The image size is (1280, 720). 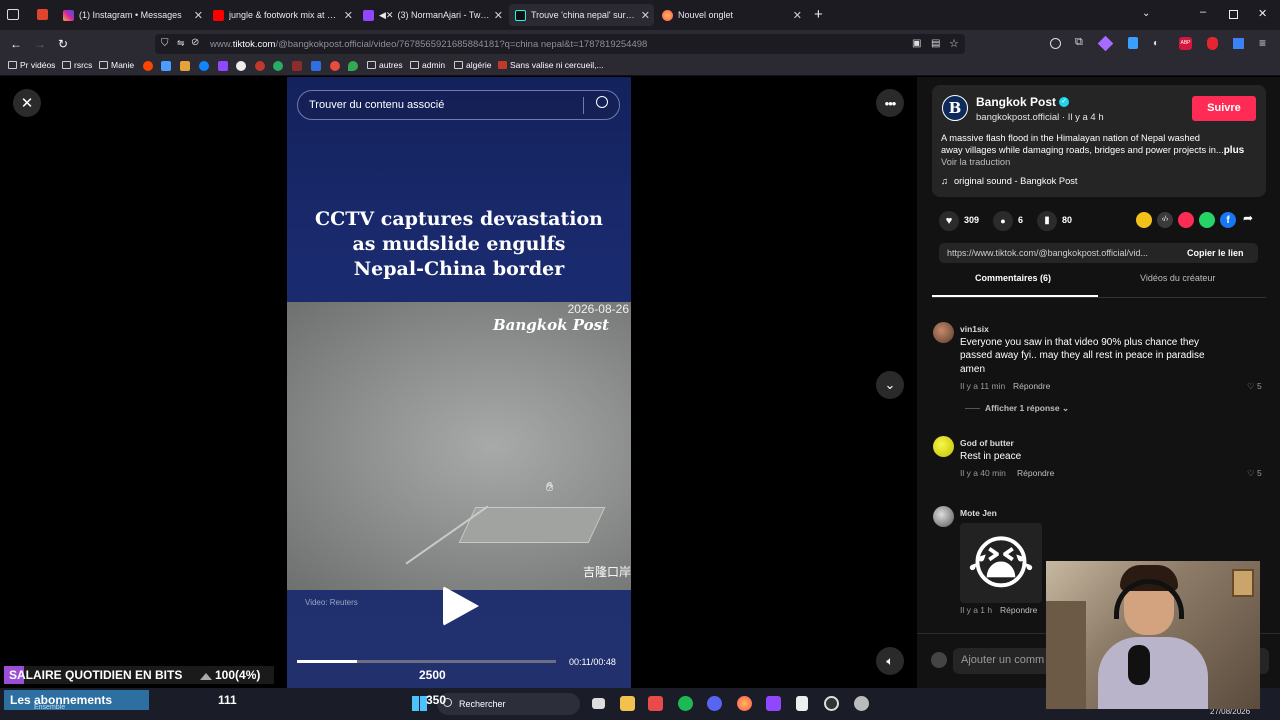 I want to click on tab-new: Nouvel onglet ✕, so click(x=732, y=15).